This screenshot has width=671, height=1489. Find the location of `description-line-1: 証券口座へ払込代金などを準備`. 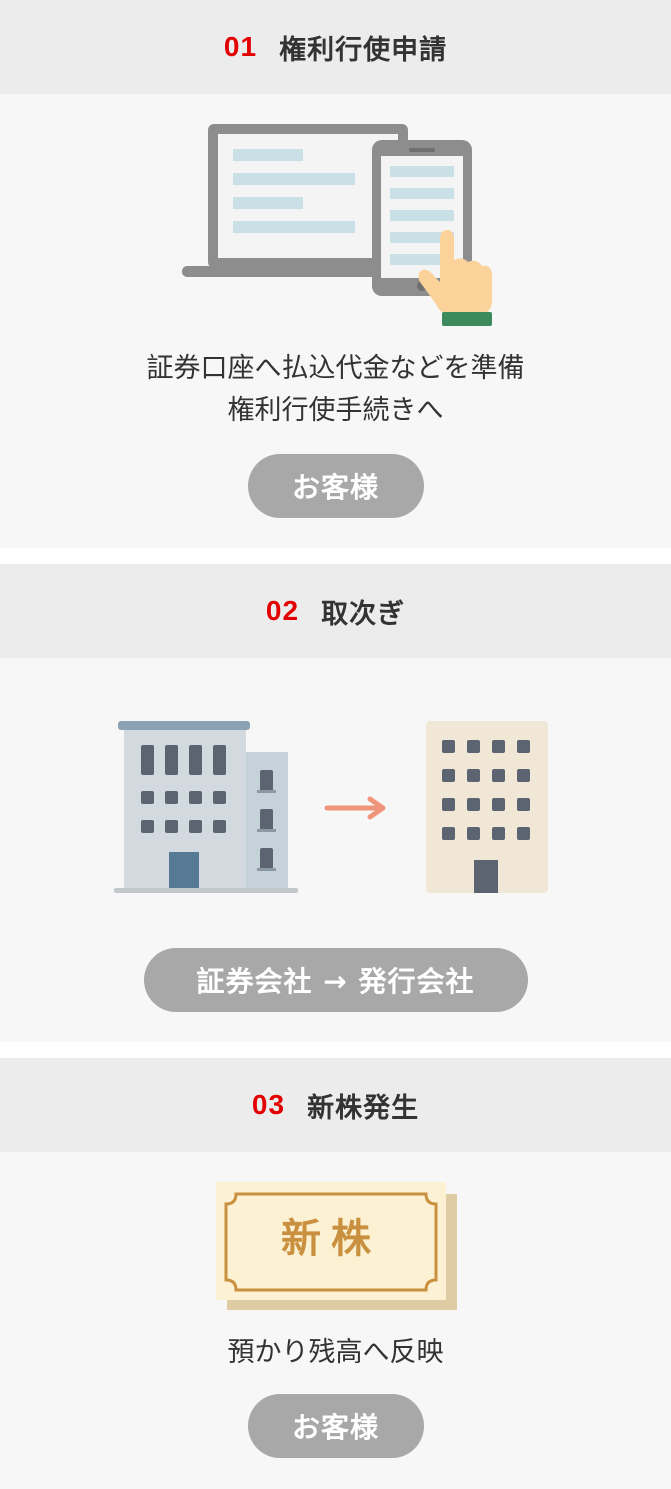

description-line-1: 証券口座へ払込代金などを準備 is located at coordinates (335, 368).